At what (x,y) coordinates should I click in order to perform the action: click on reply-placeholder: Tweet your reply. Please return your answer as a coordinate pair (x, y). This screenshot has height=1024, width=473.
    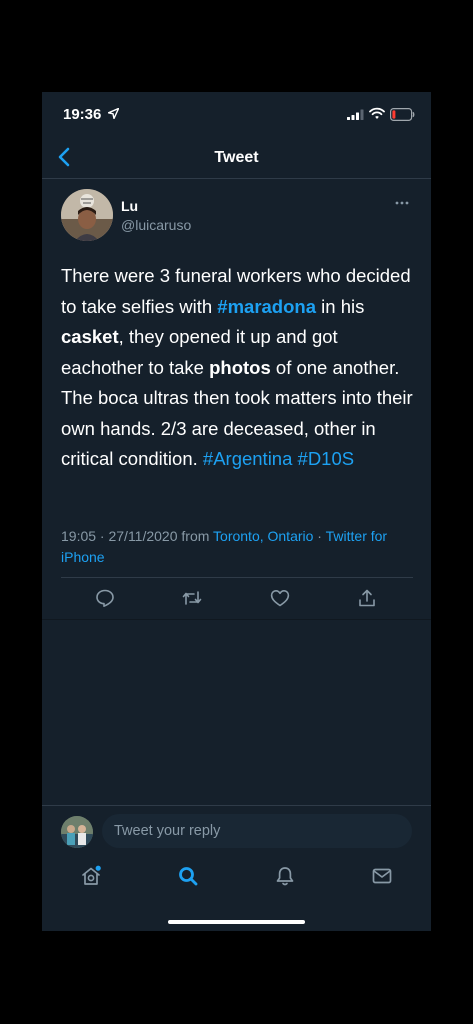
    Looking at the image, I should click on (167, 831).